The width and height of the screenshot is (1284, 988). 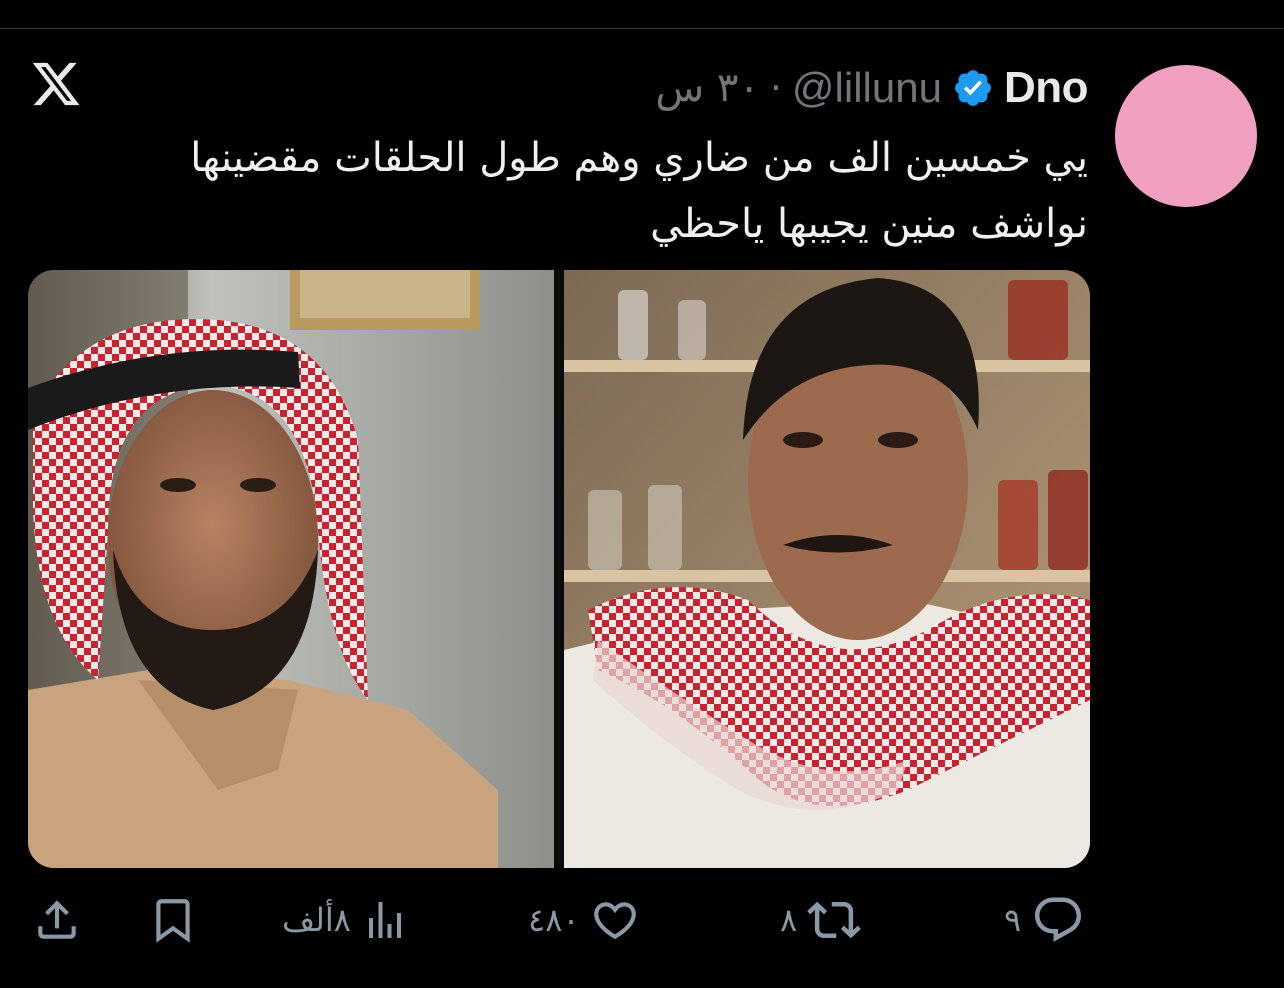 What do you see at coordinates (316, 920) in the screenshot?
I see `views-count: ٨ألف` at bounding box center [316, 920].